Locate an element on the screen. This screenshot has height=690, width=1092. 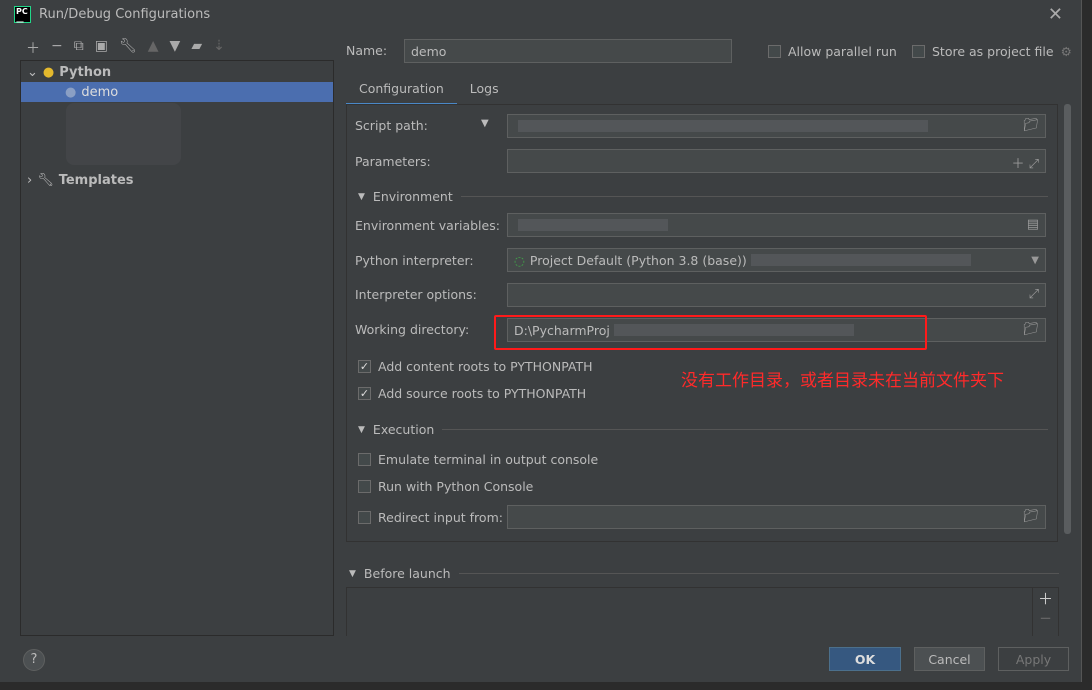
name-label: Name: is located at coordinates (367, 50).